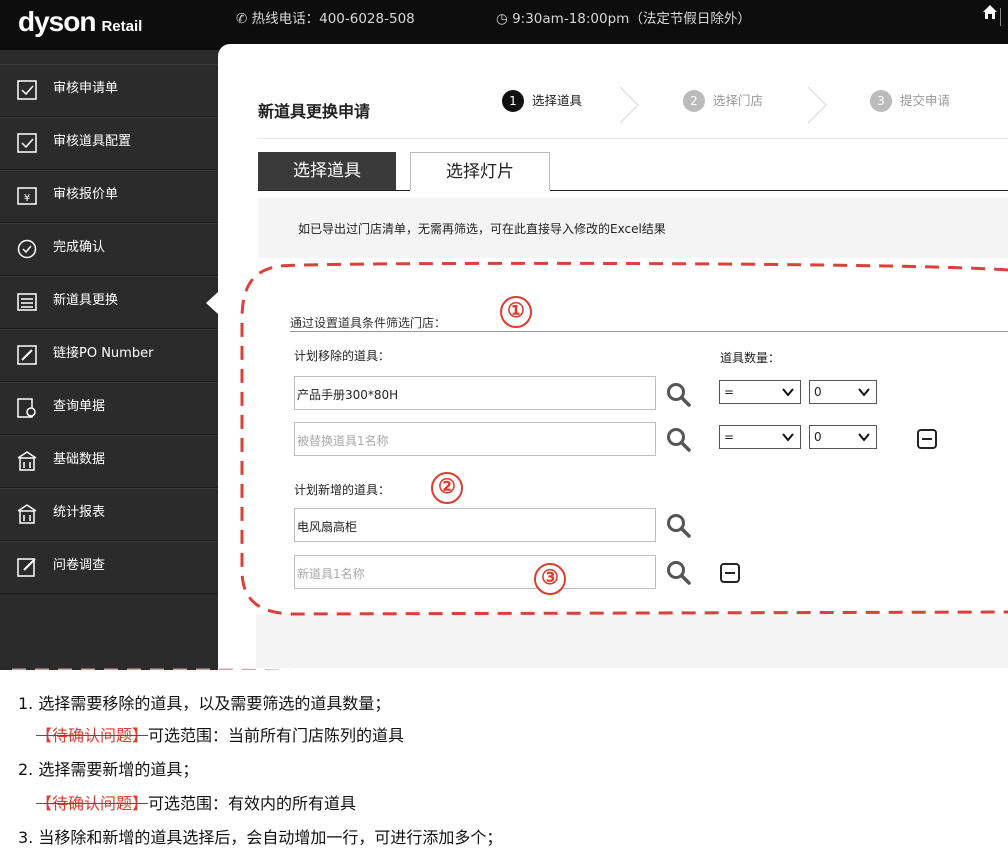  I want to click on sidebar-item: ¥ 审核报价单, so click(109, 196).